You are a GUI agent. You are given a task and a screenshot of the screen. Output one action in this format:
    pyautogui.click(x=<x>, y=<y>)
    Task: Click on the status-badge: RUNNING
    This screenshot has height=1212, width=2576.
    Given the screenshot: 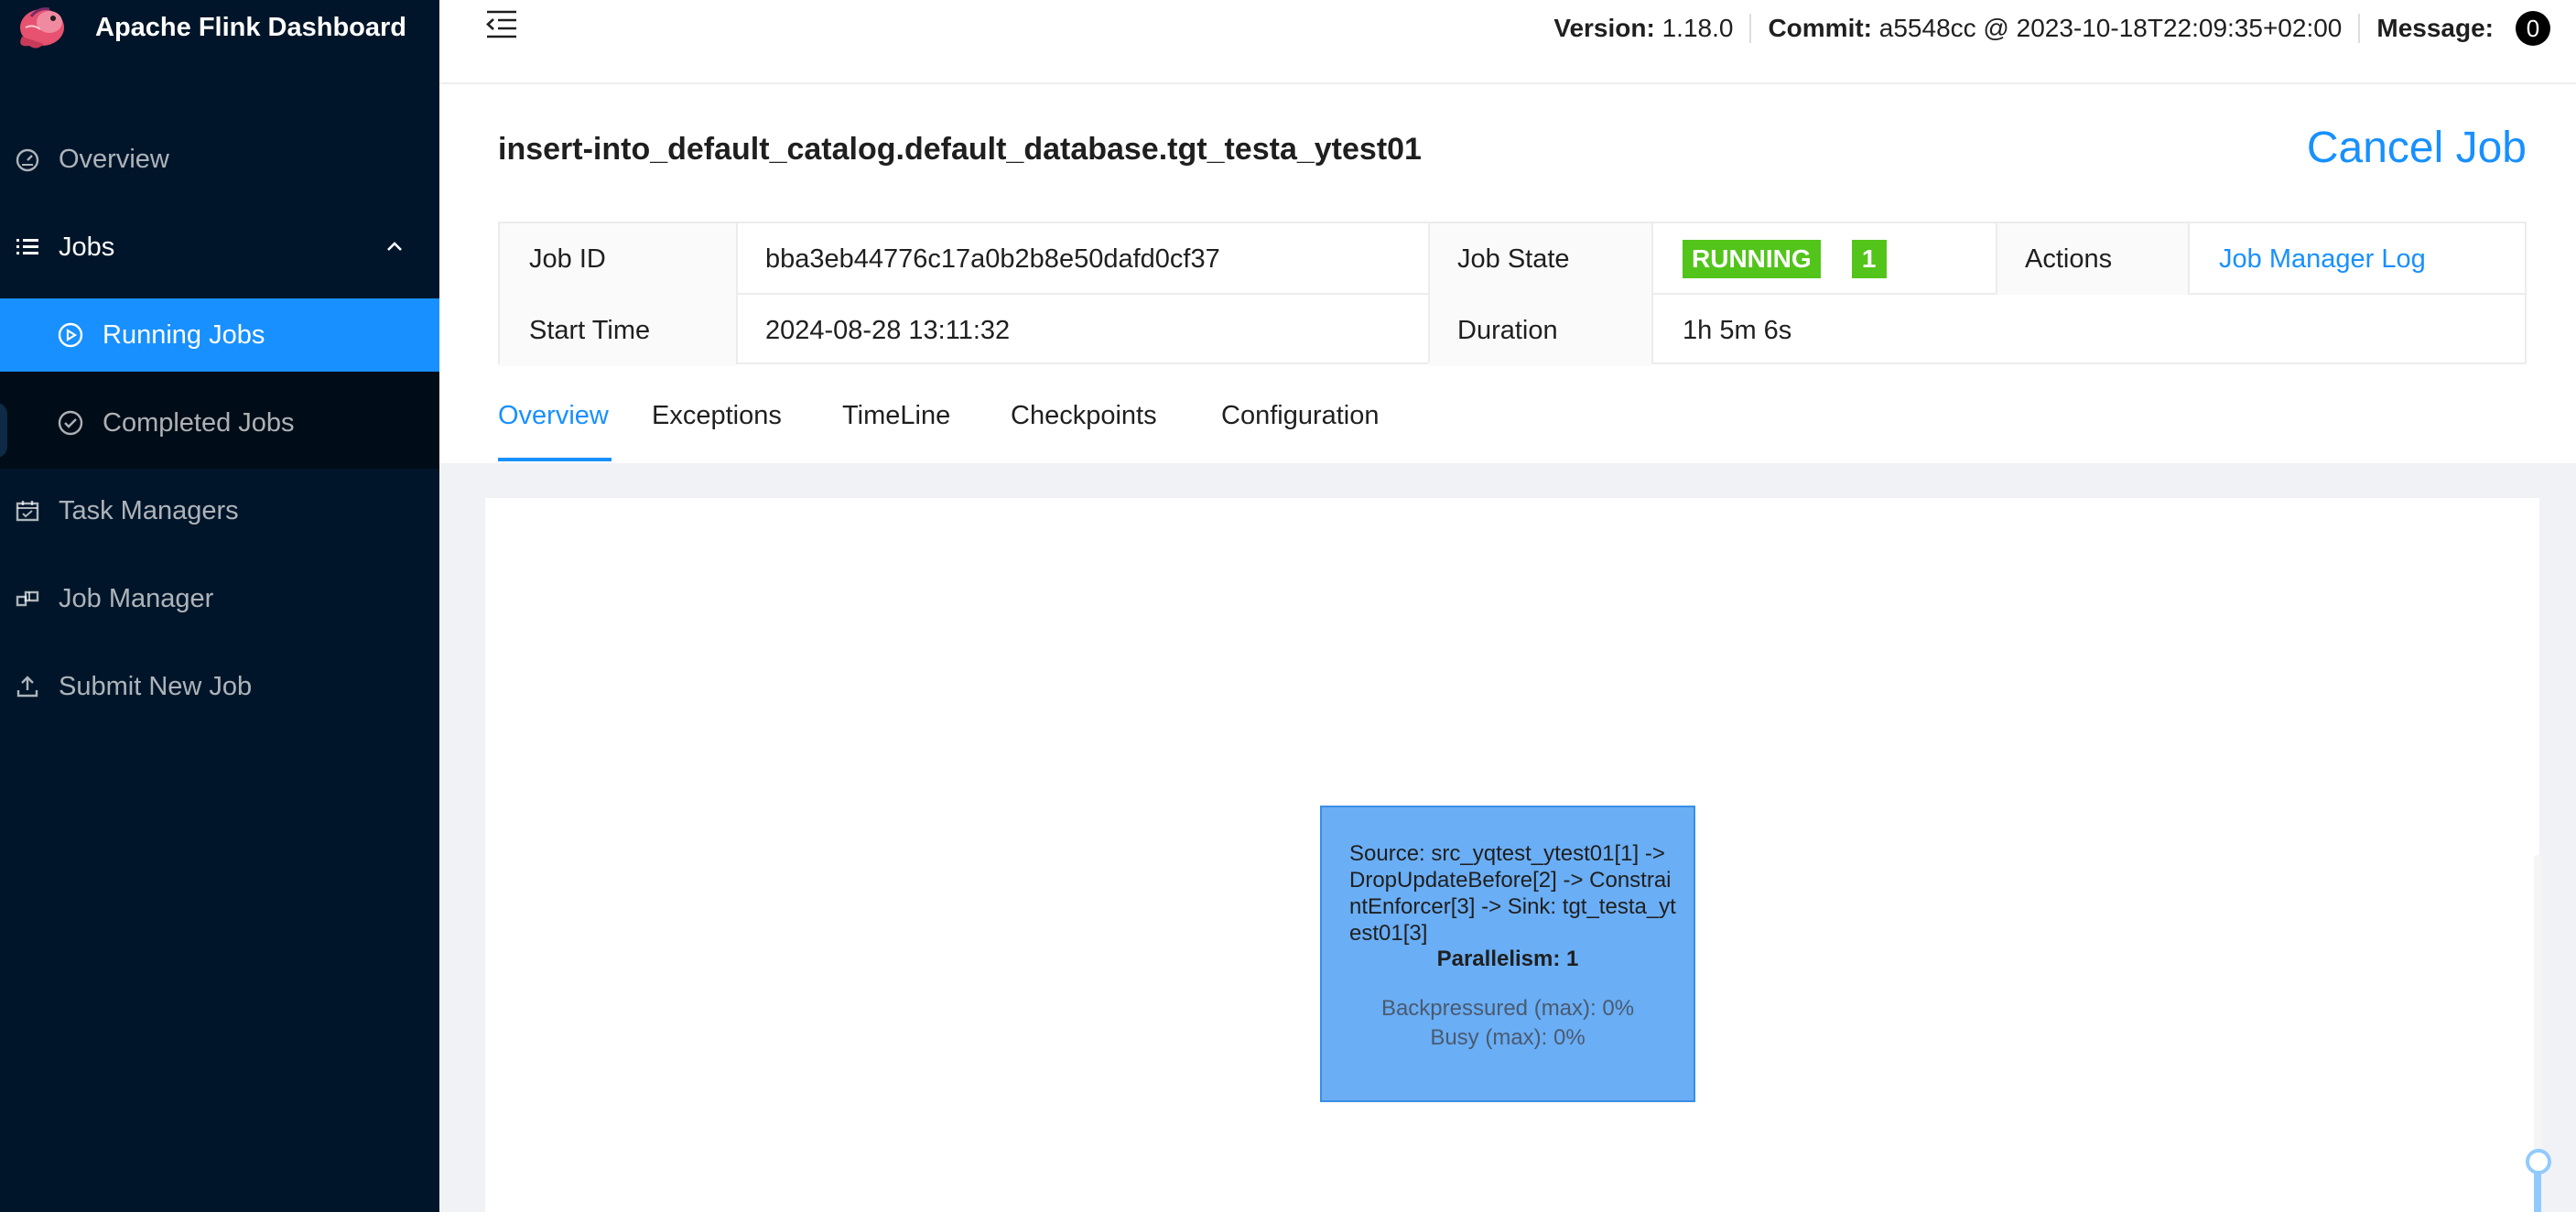 What is the action you would take?
    pyautogui.click(x=1752, y=259)
    